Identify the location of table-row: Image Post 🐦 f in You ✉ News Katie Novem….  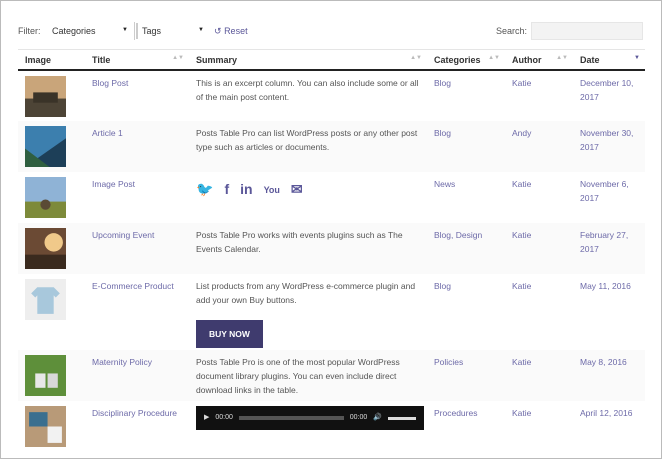
(331, 197).